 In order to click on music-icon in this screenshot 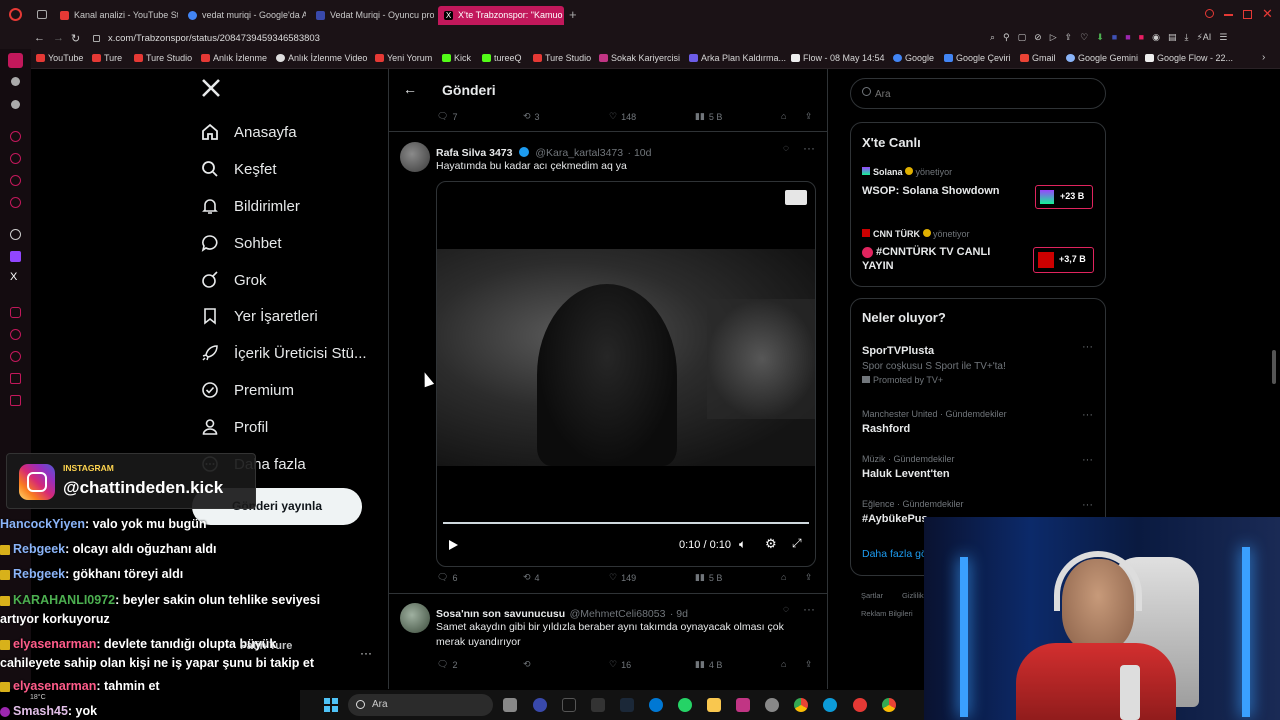, I will do `click(15, 334)`.